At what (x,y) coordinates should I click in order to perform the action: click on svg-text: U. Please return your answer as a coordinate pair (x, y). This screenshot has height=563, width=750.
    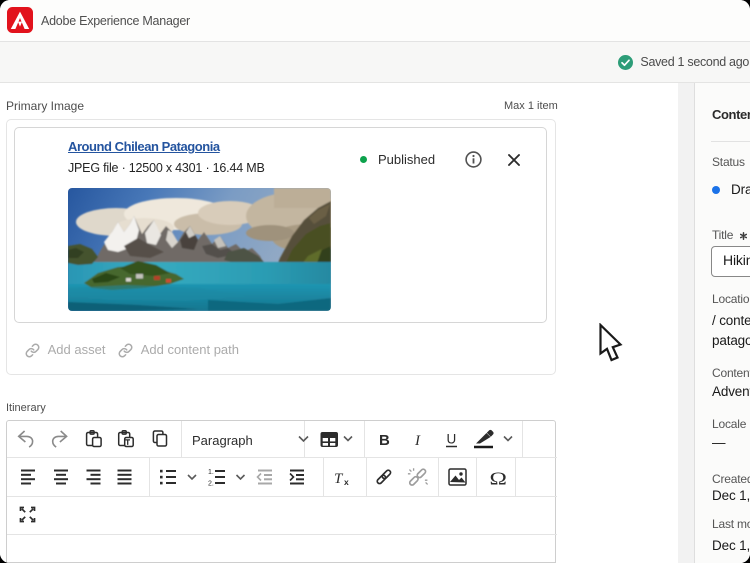
    Looking at the image, I should click on (452, 439).